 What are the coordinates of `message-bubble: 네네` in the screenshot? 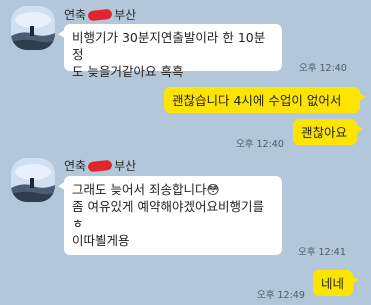 It's located at (336, 283).